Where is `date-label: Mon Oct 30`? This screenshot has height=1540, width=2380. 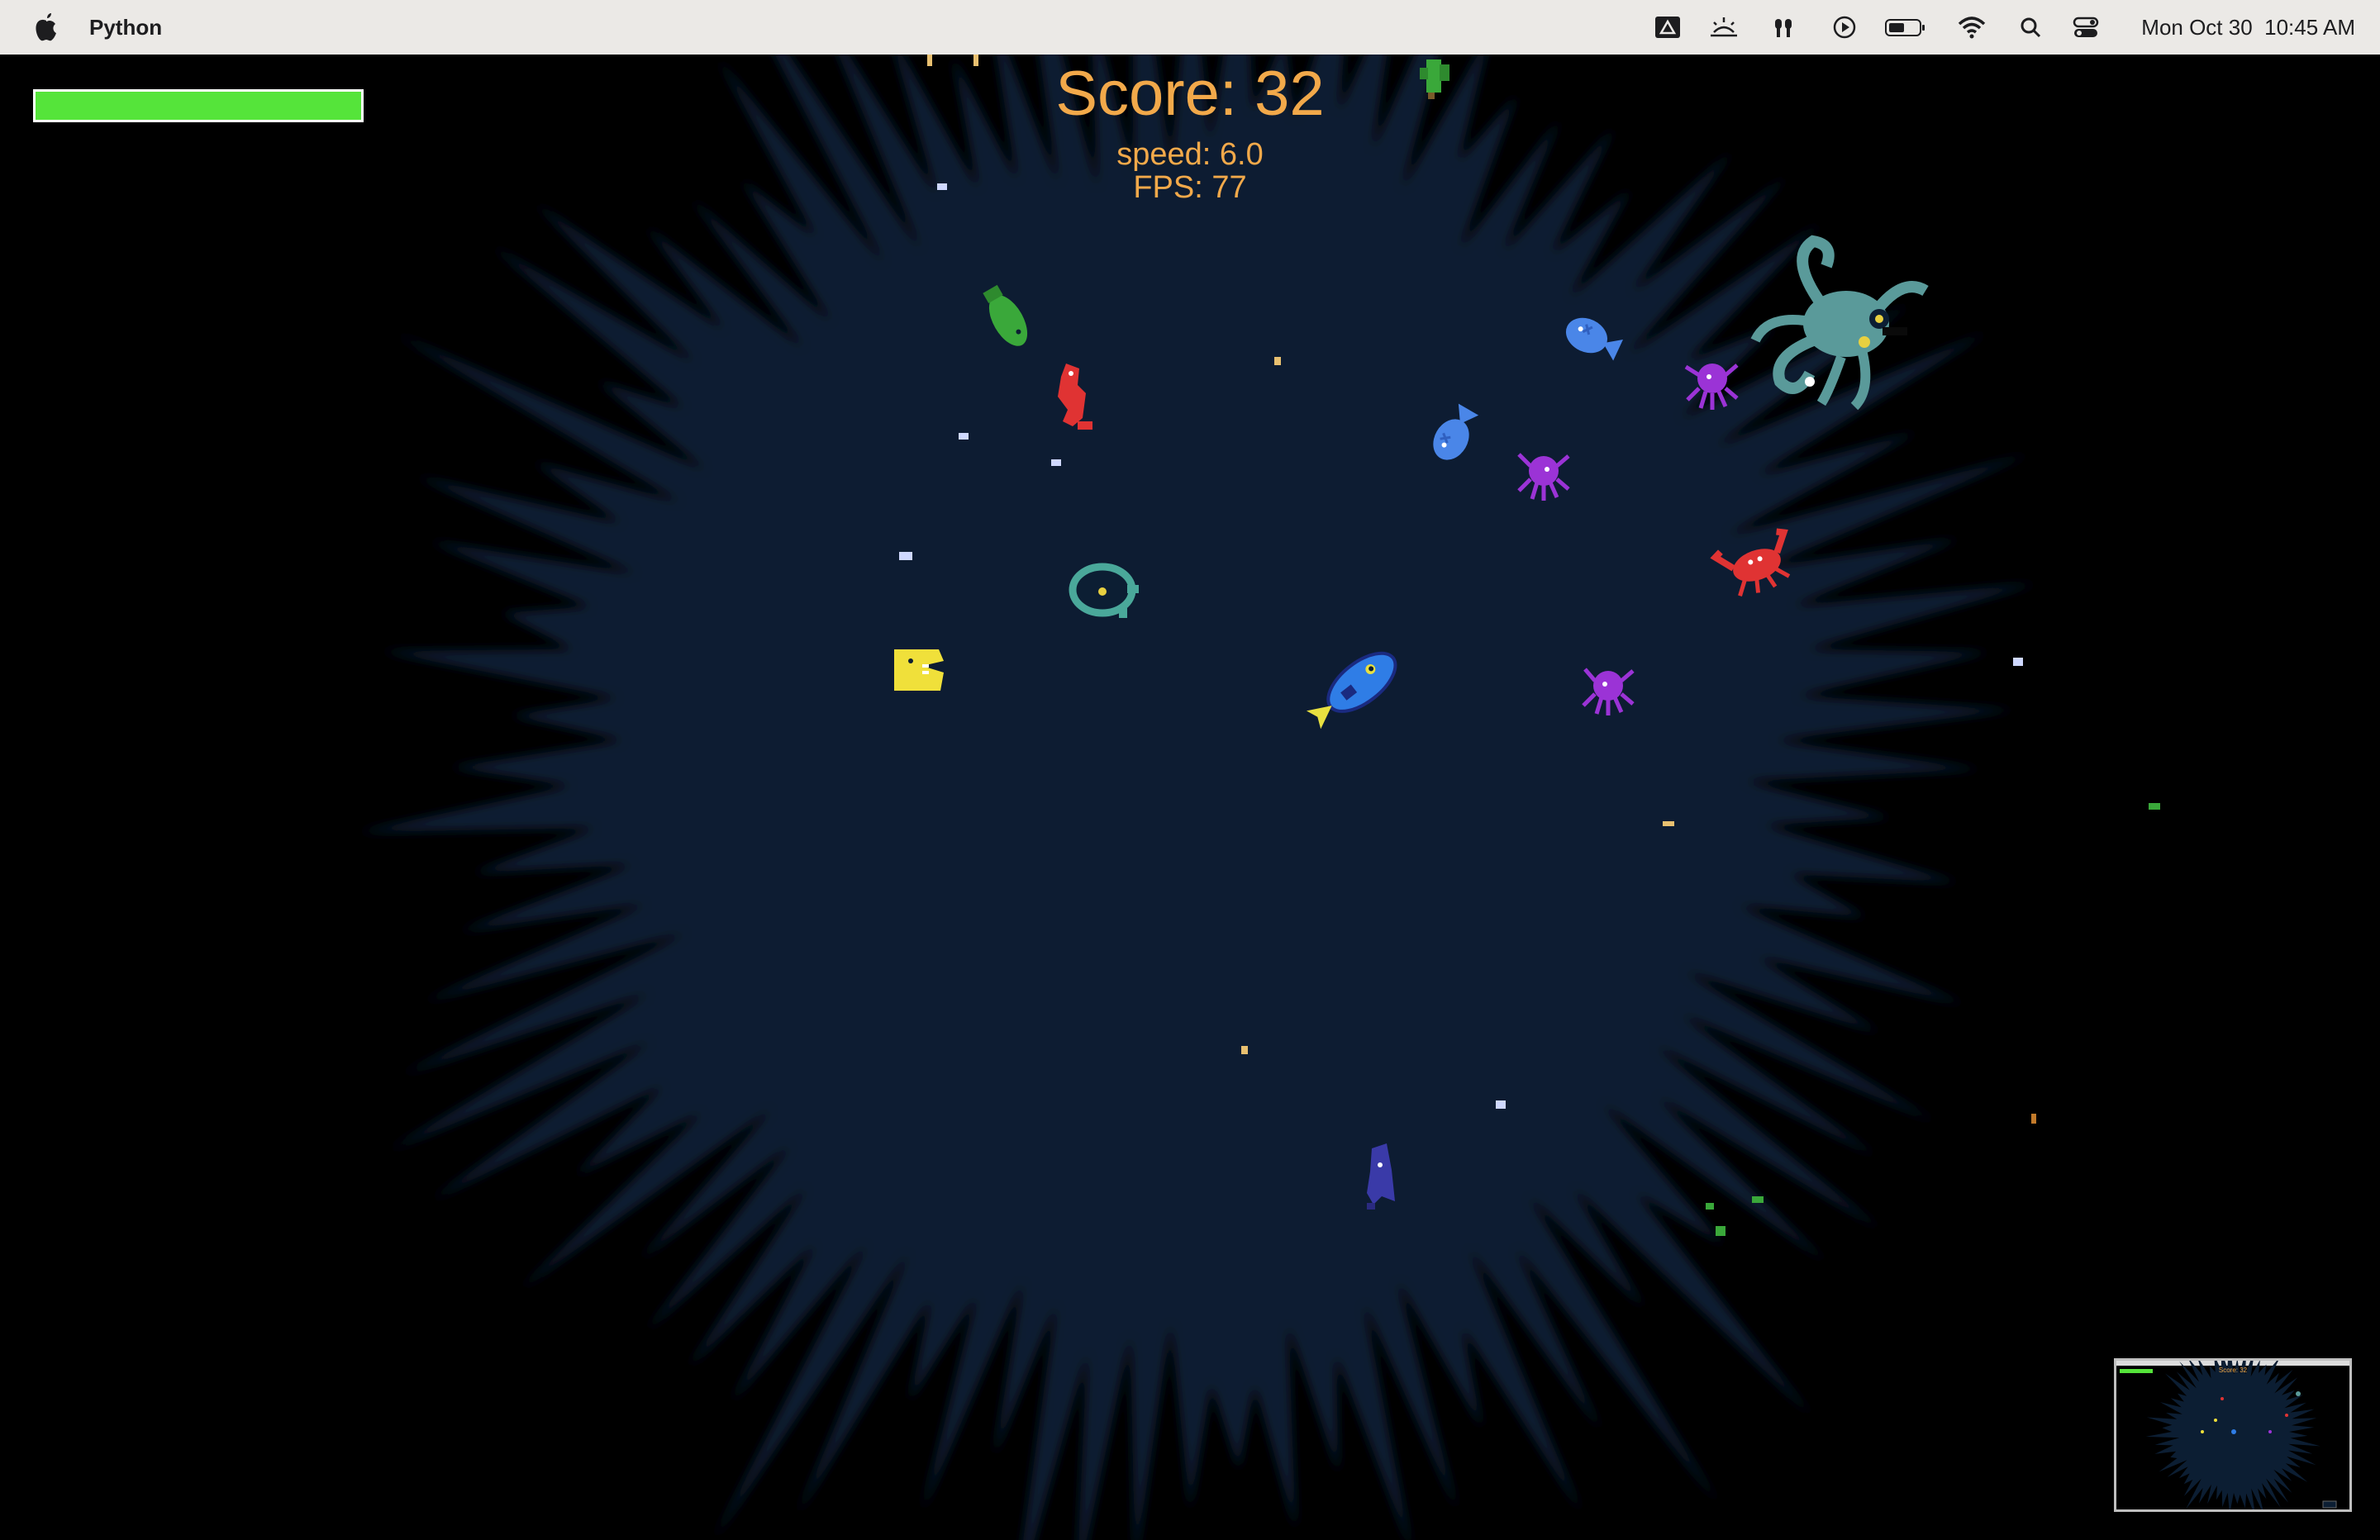 date-label: Mon Oct 30 is located at coordinates (2197, 27).